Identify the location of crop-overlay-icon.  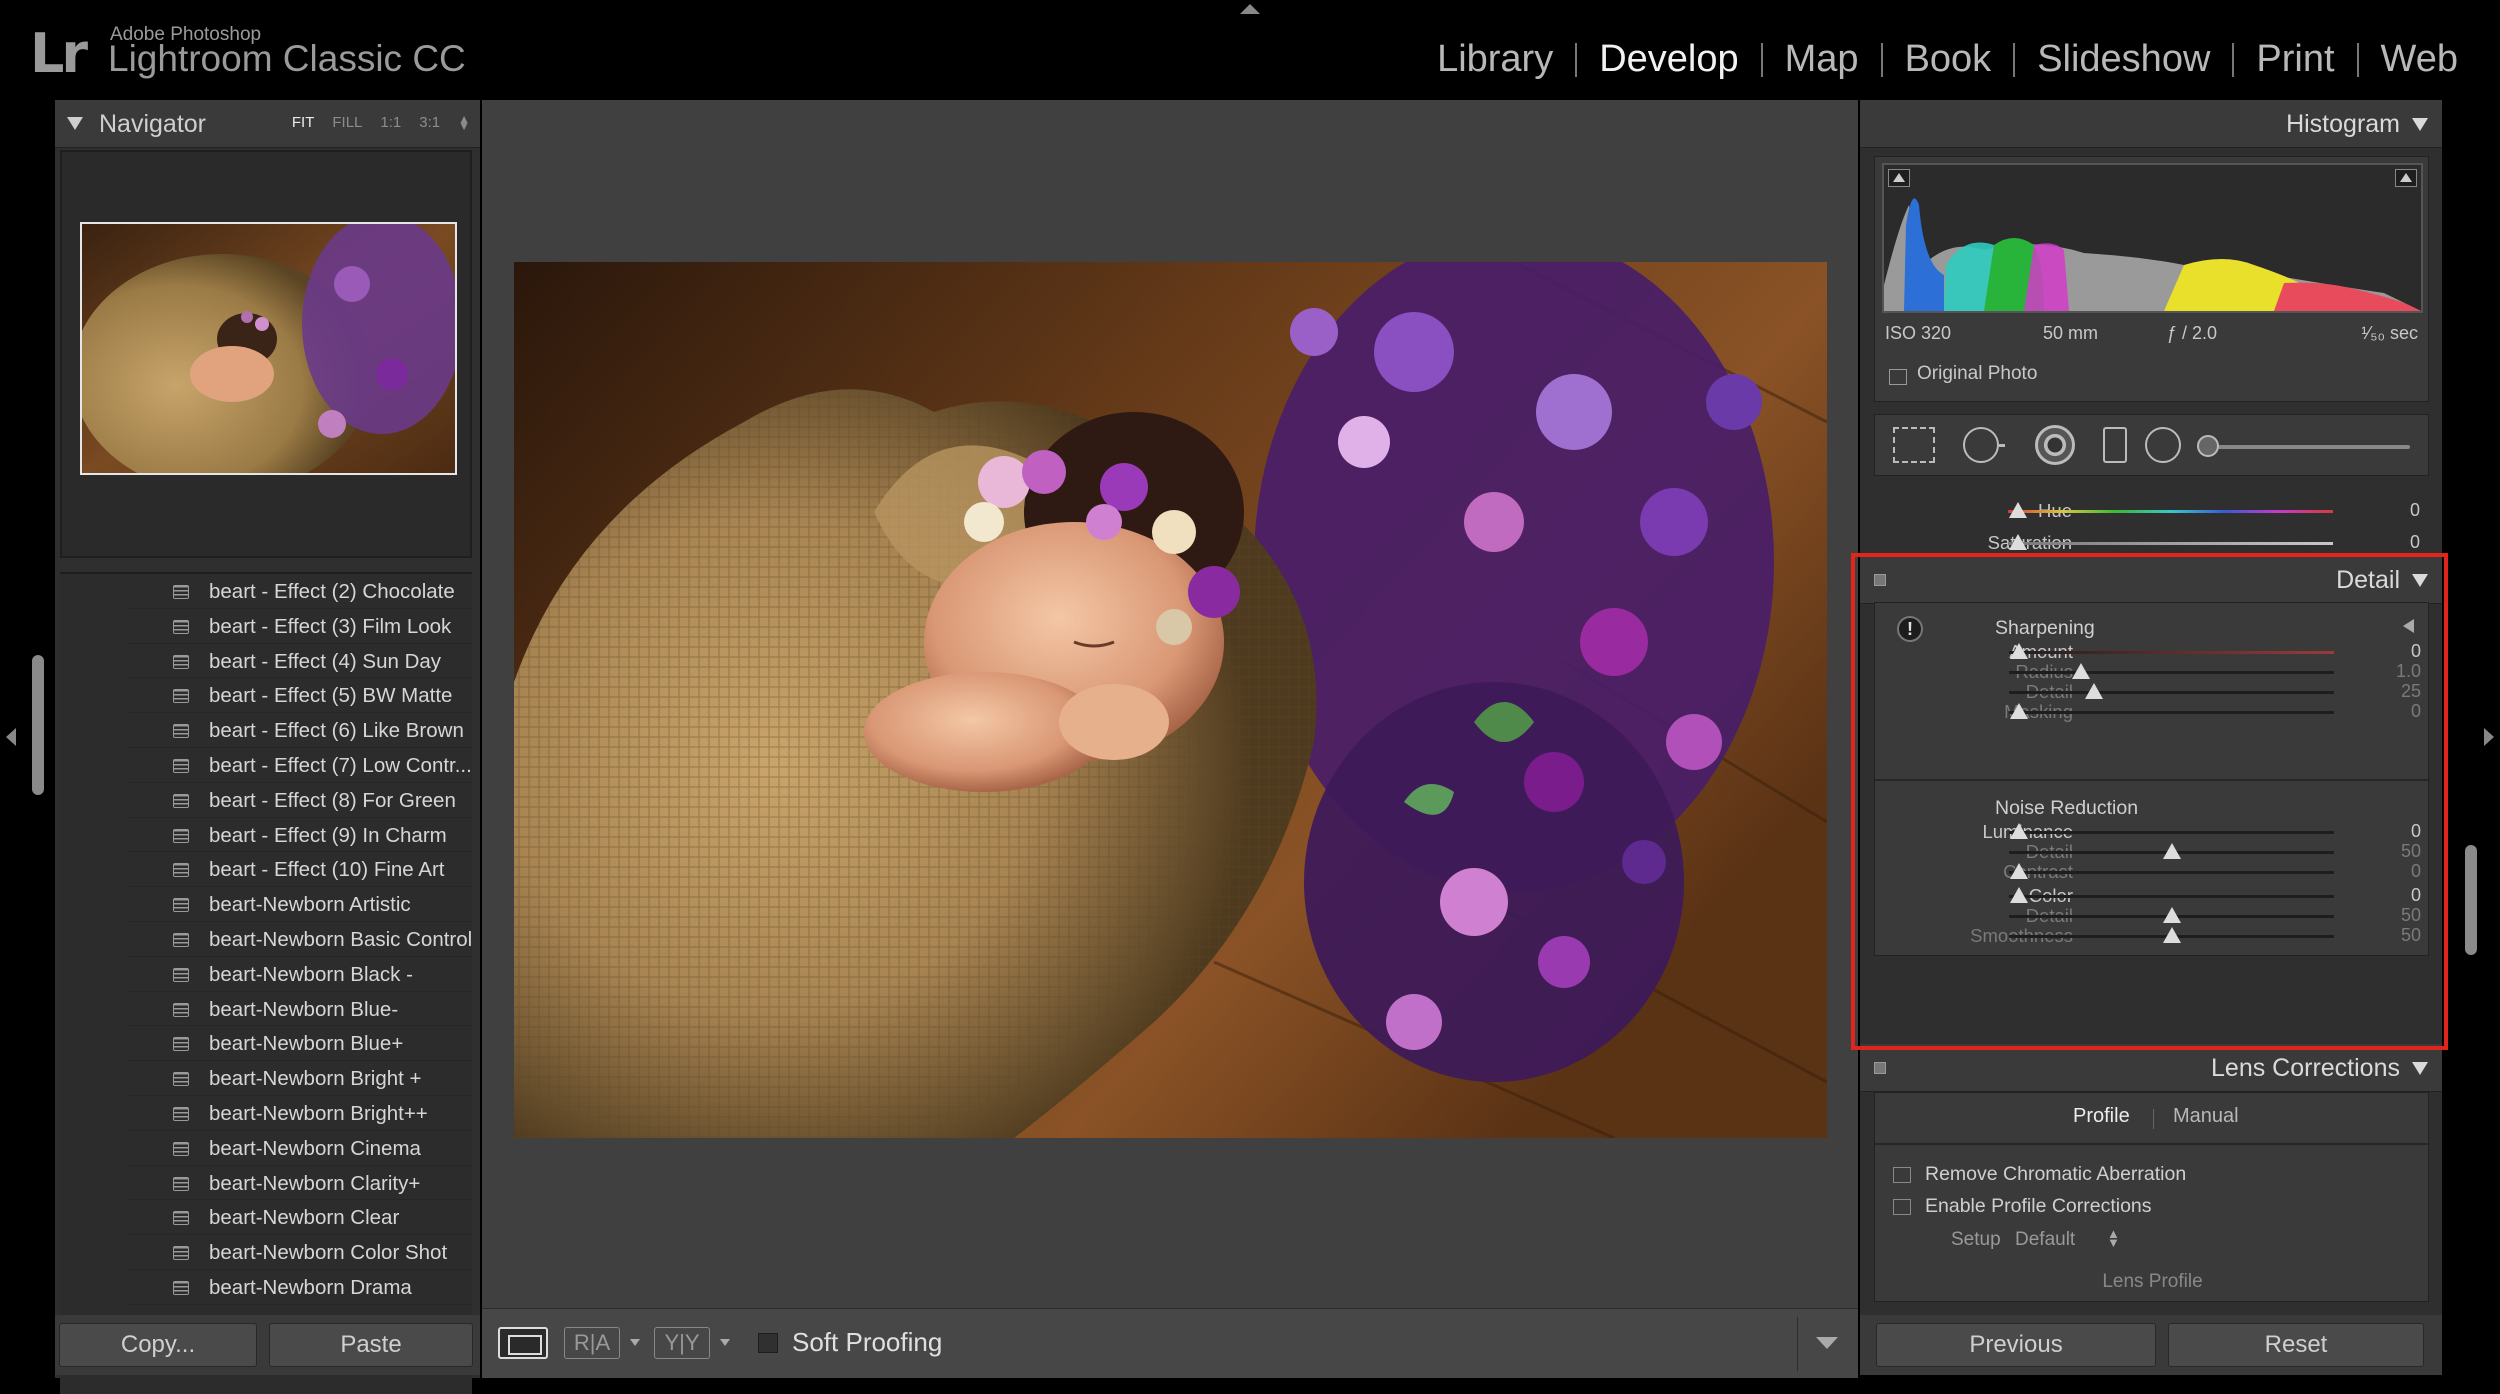
(1914, 445).